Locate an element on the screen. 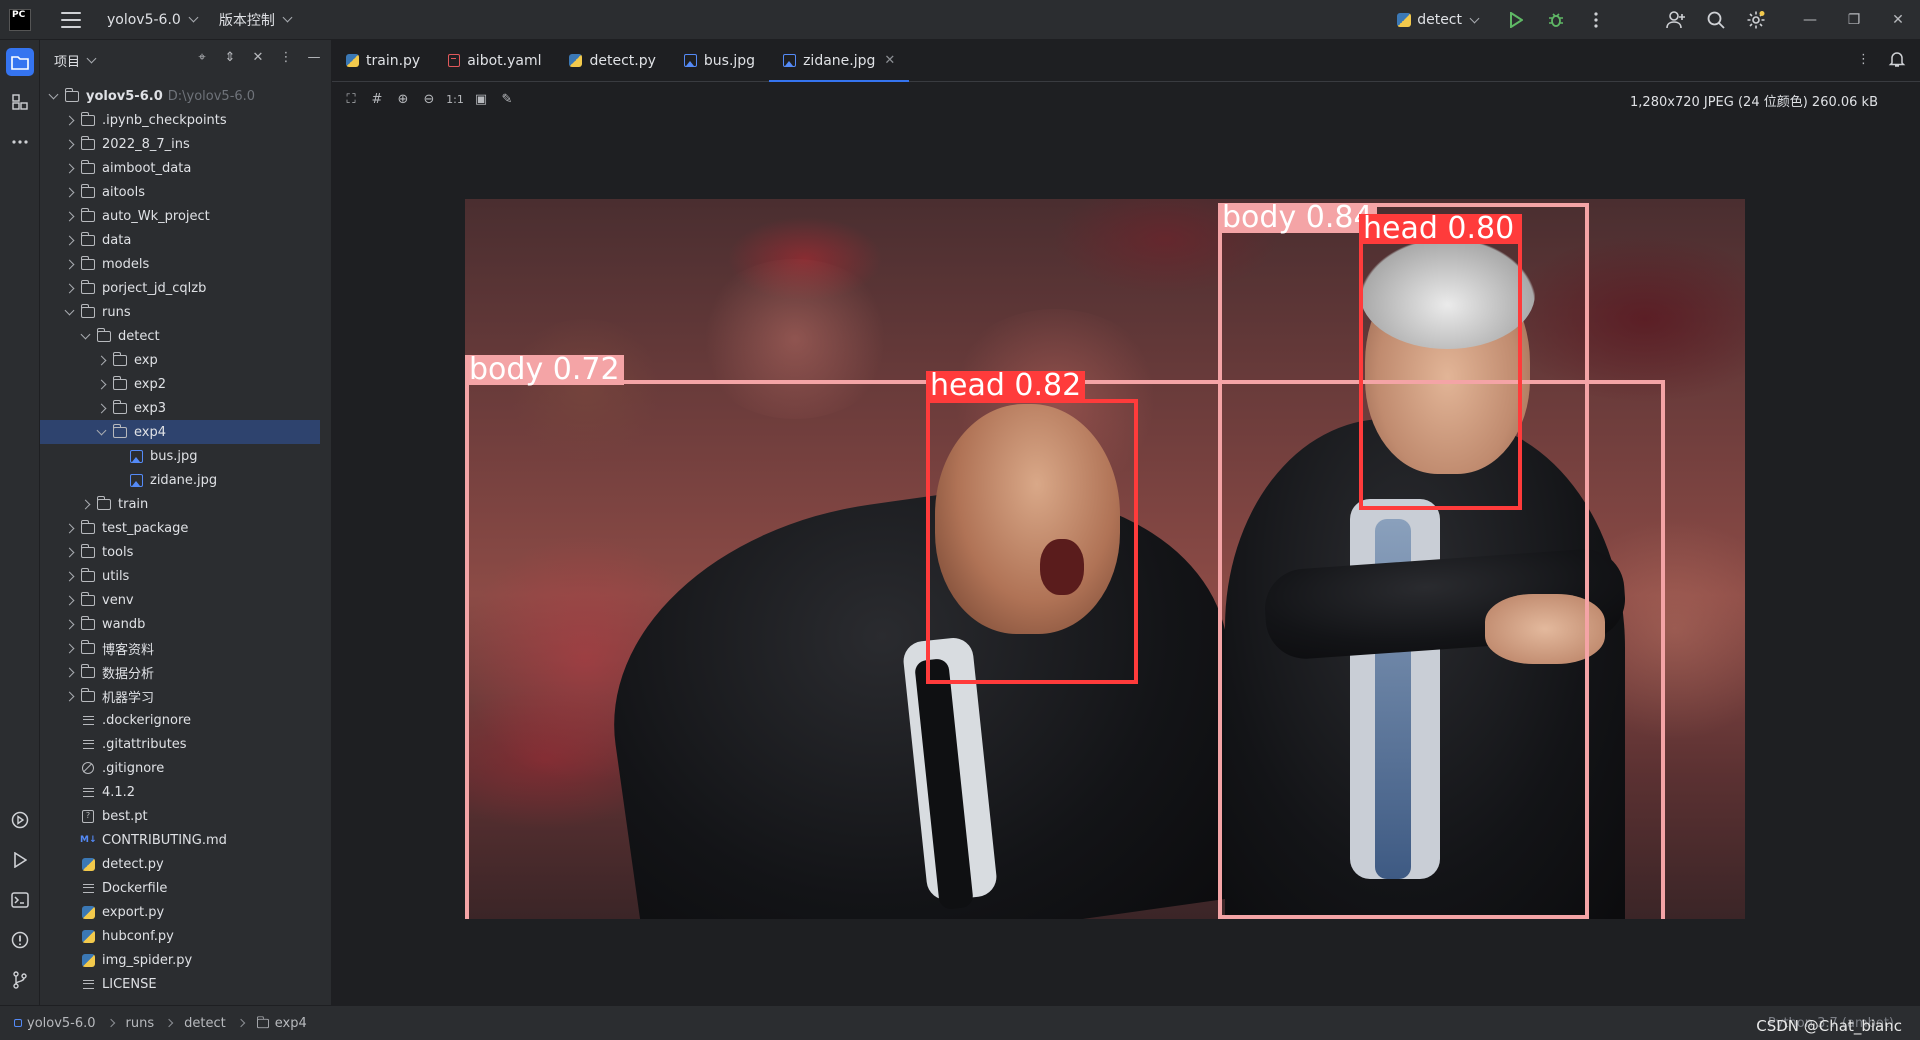  terminal-tool-button is located at coordinates (20, 900).